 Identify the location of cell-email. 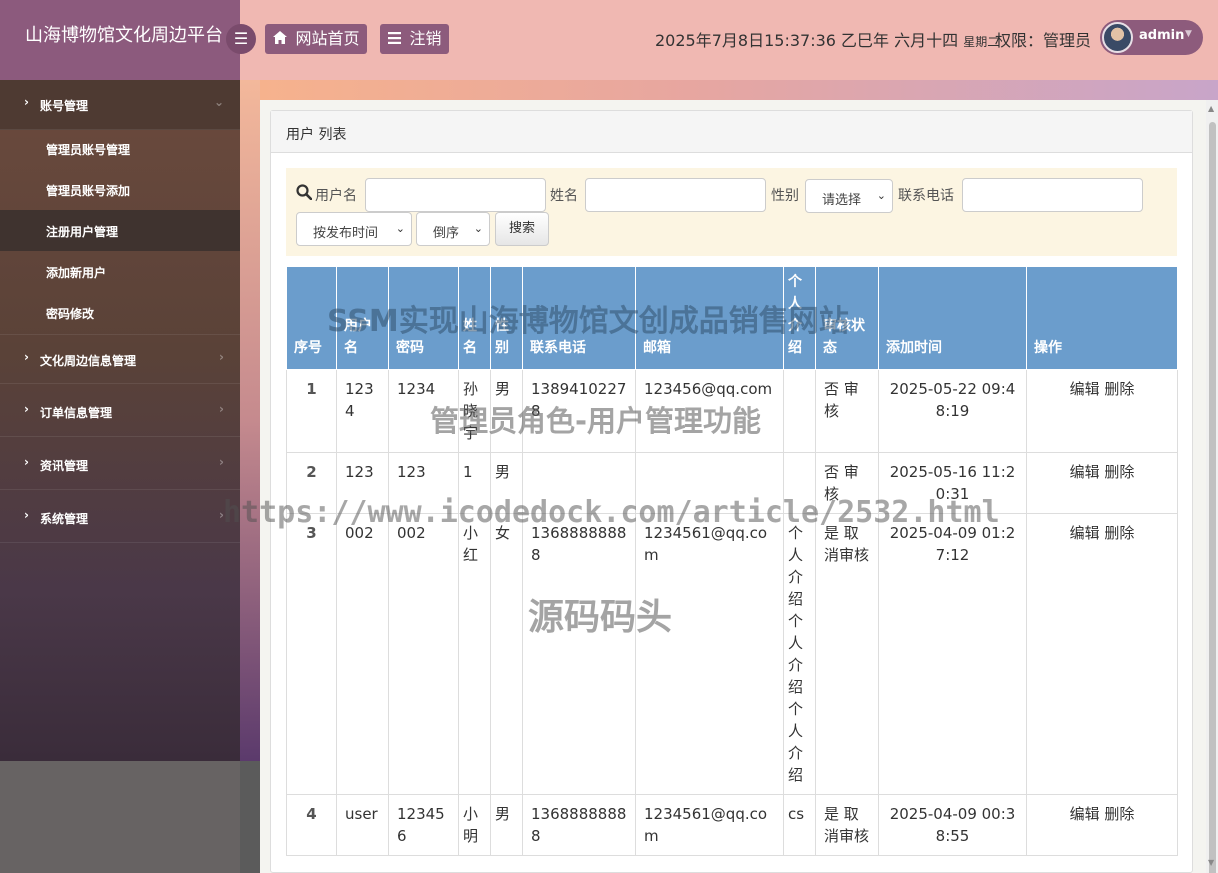
(709, 483).